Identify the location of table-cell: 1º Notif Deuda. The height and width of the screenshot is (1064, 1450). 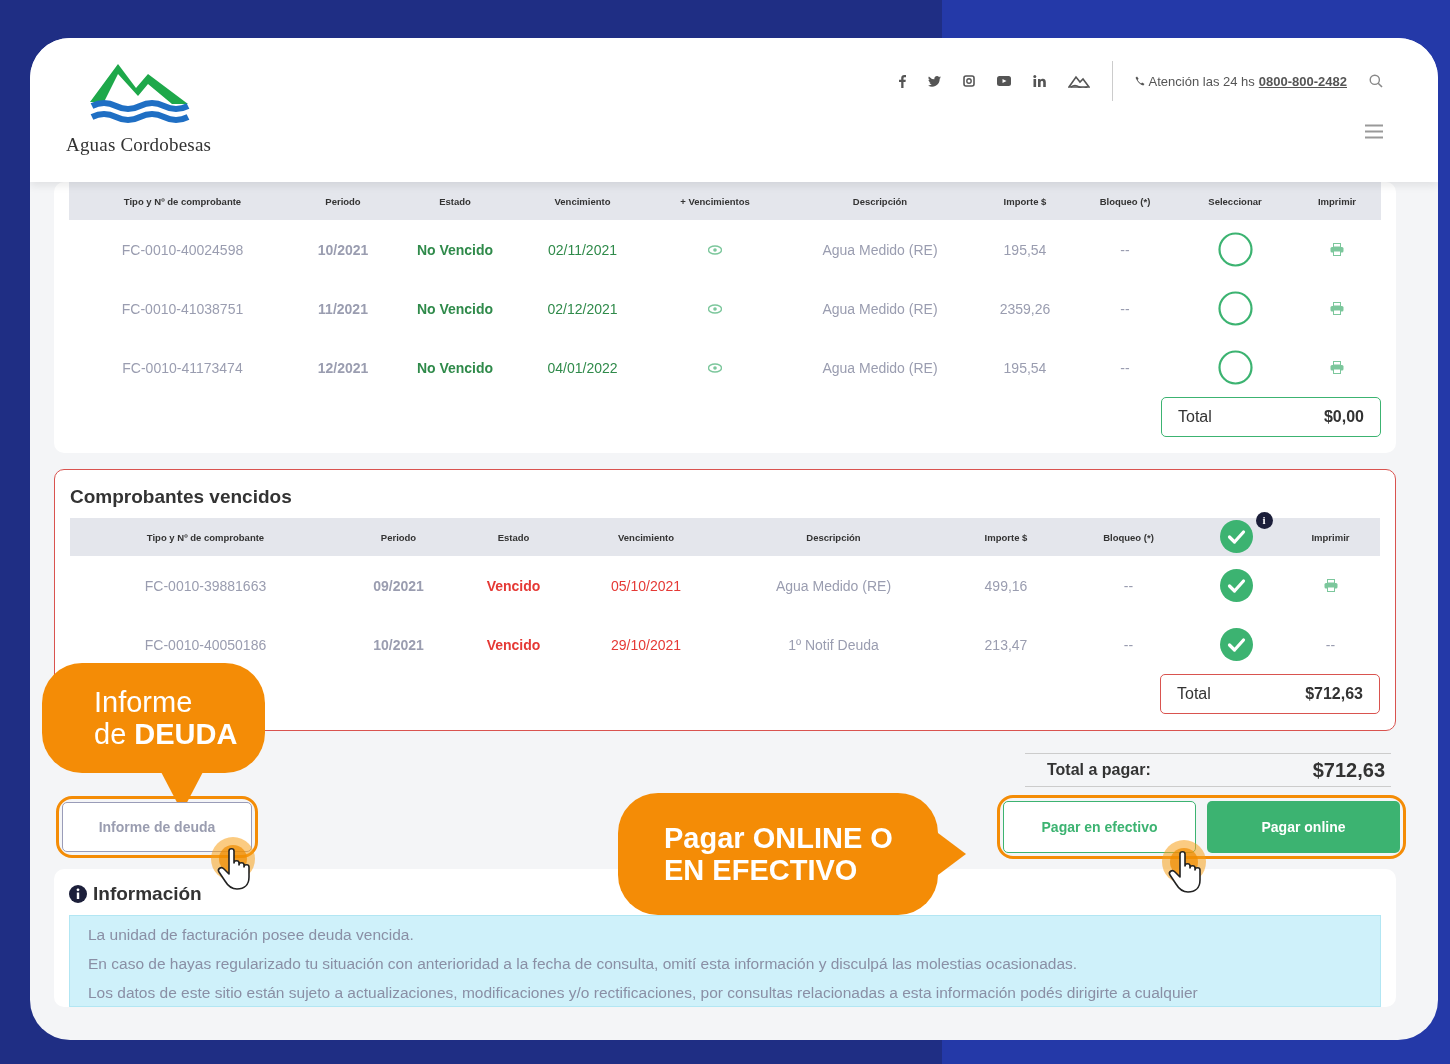
(833, 644).